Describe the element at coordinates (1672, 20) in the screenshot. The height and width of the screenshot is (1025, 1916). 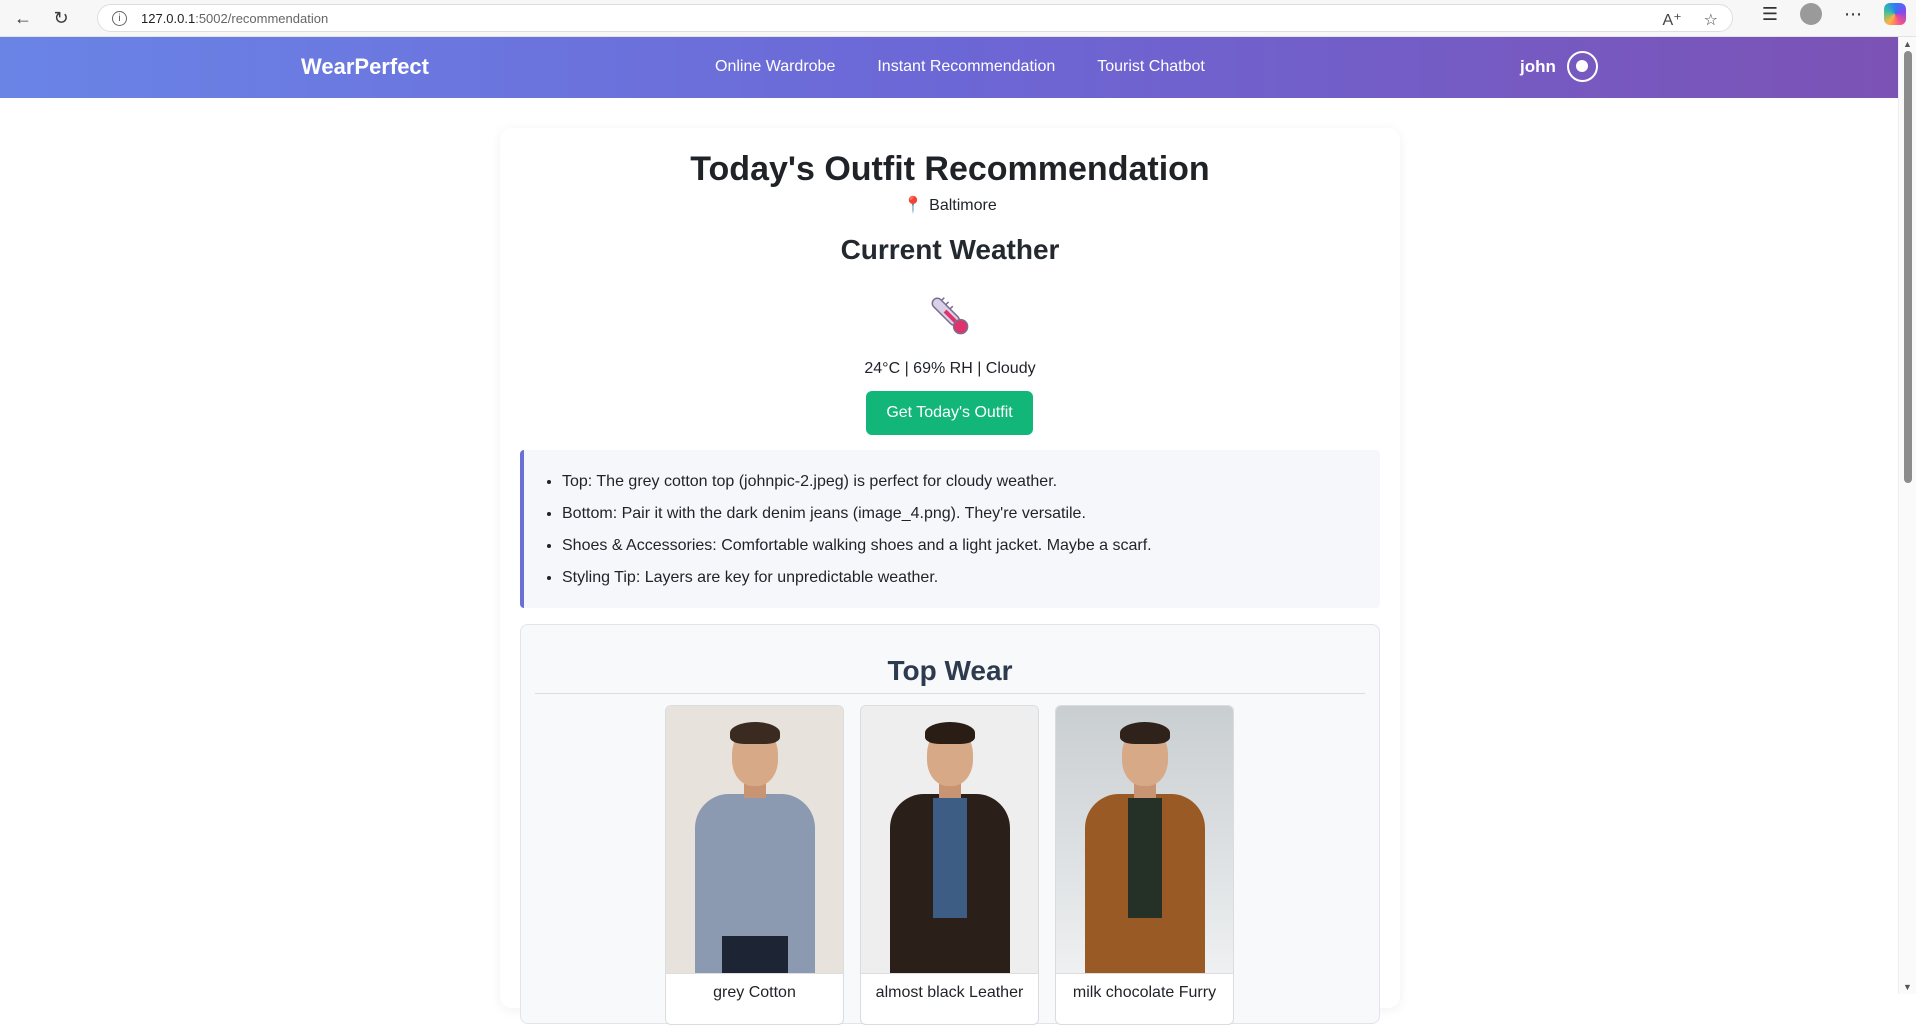
I see `read-aloud-icon: A⁺` at that location.